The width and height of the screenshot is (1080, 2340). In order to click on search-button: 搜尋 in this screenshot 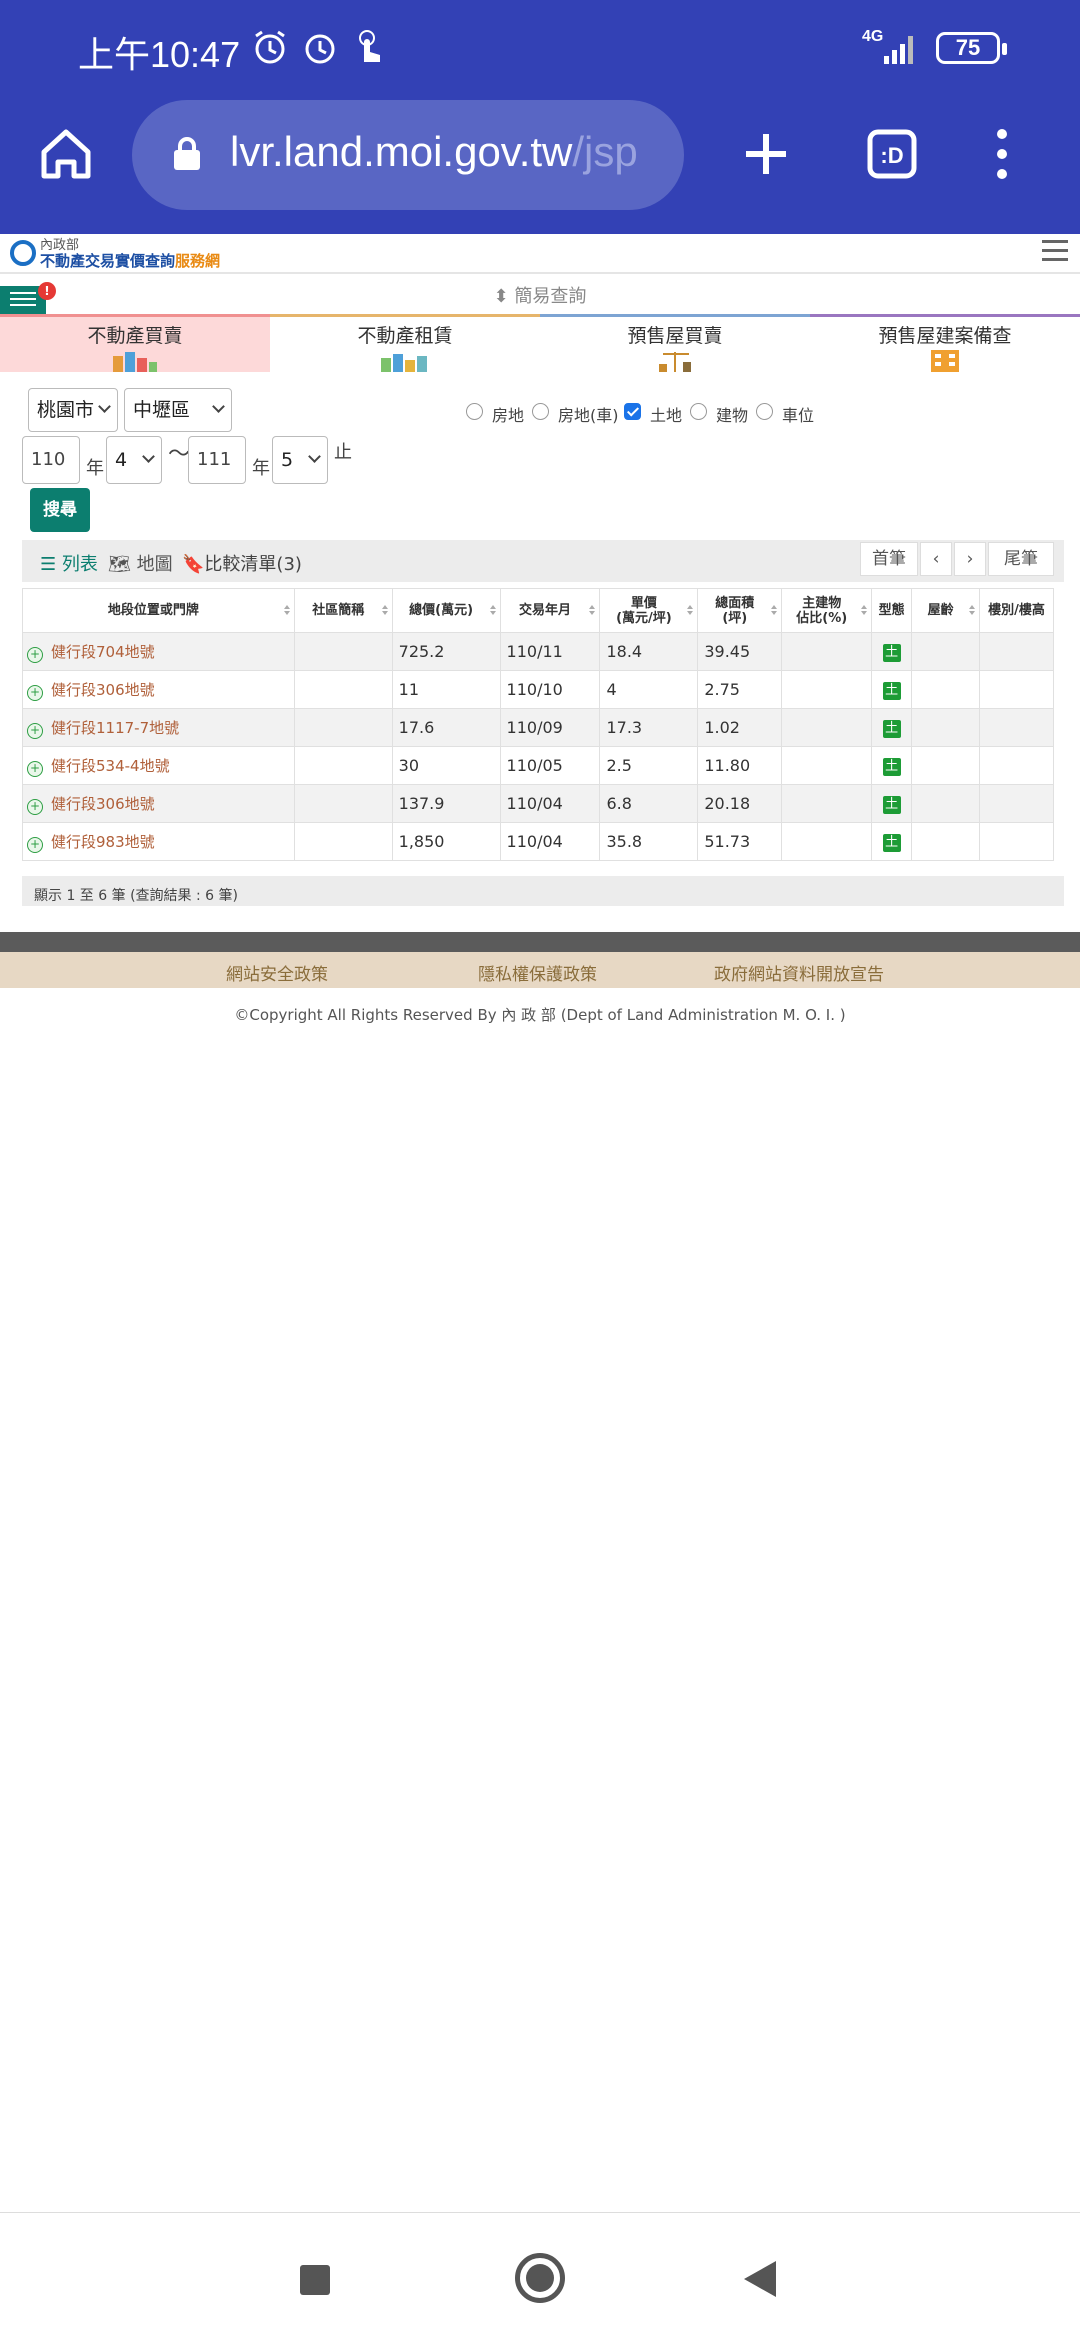, I will do `click(60, 510)`.